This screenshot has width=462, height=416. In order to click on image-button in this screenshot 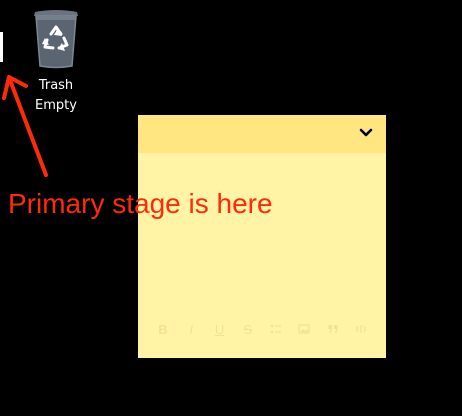, I will do `click(304, 329)`.